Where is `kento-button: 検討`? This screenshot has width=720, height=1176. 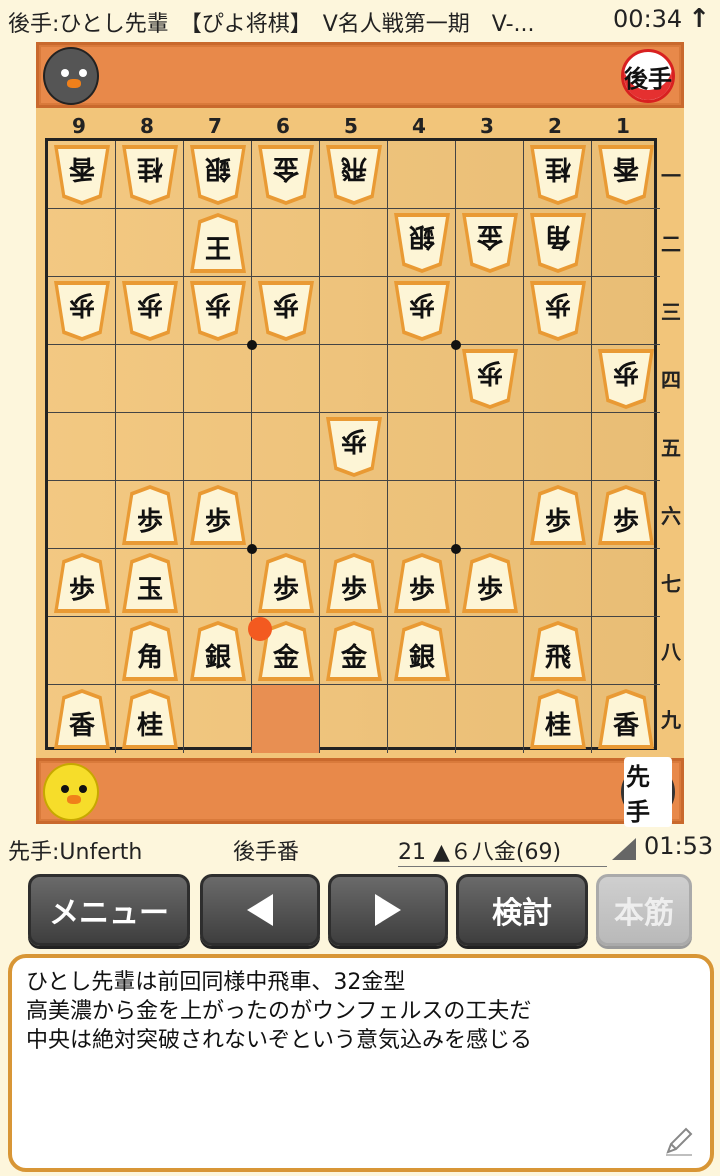 kento-button: 検討 is located at coordinates (522, 910).